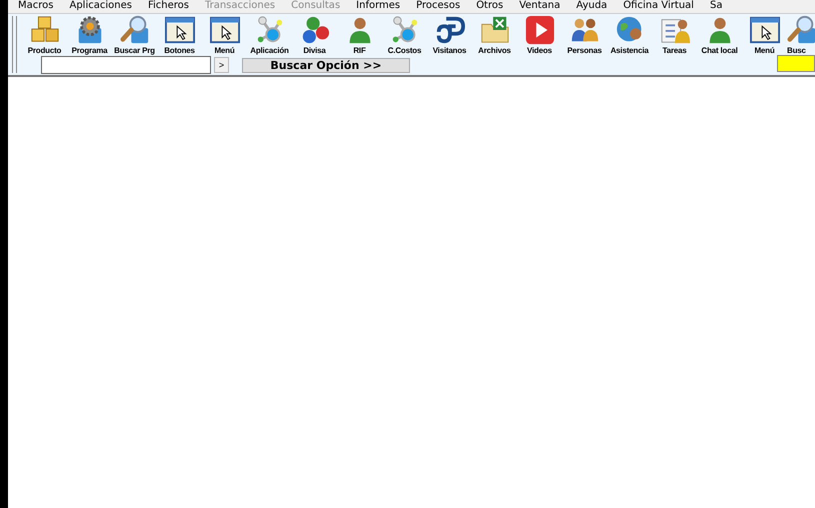  Describe the element at coordinates (221, 65) in the screenshot. I see `go-button: >` at that location.